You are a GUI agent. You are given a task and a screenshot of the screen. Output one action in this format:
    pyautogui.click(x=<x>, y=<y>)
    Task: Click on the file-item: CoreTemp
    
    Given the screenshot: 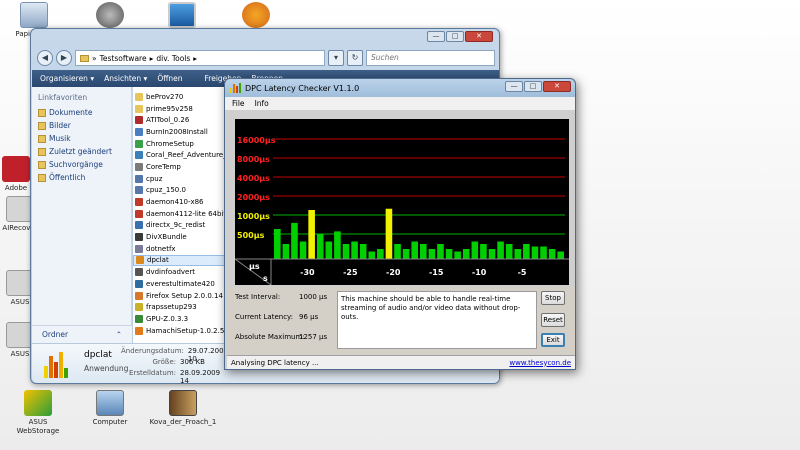 What is the action you would take?
    pyautogui.click(x=180, y=167)
    